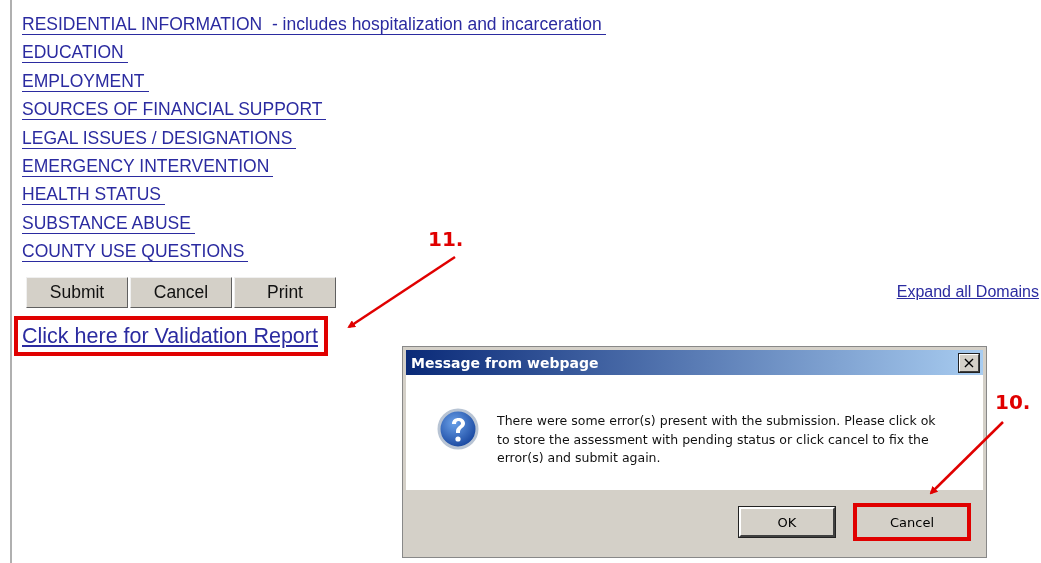 This screenshot has width=1041, height=563. What do you see at coordinates (174, 109) in the screenshot?
I see `domain-link: SOURCES OF FINANCIAL SUPPORT` at bounding box center [174, 109].